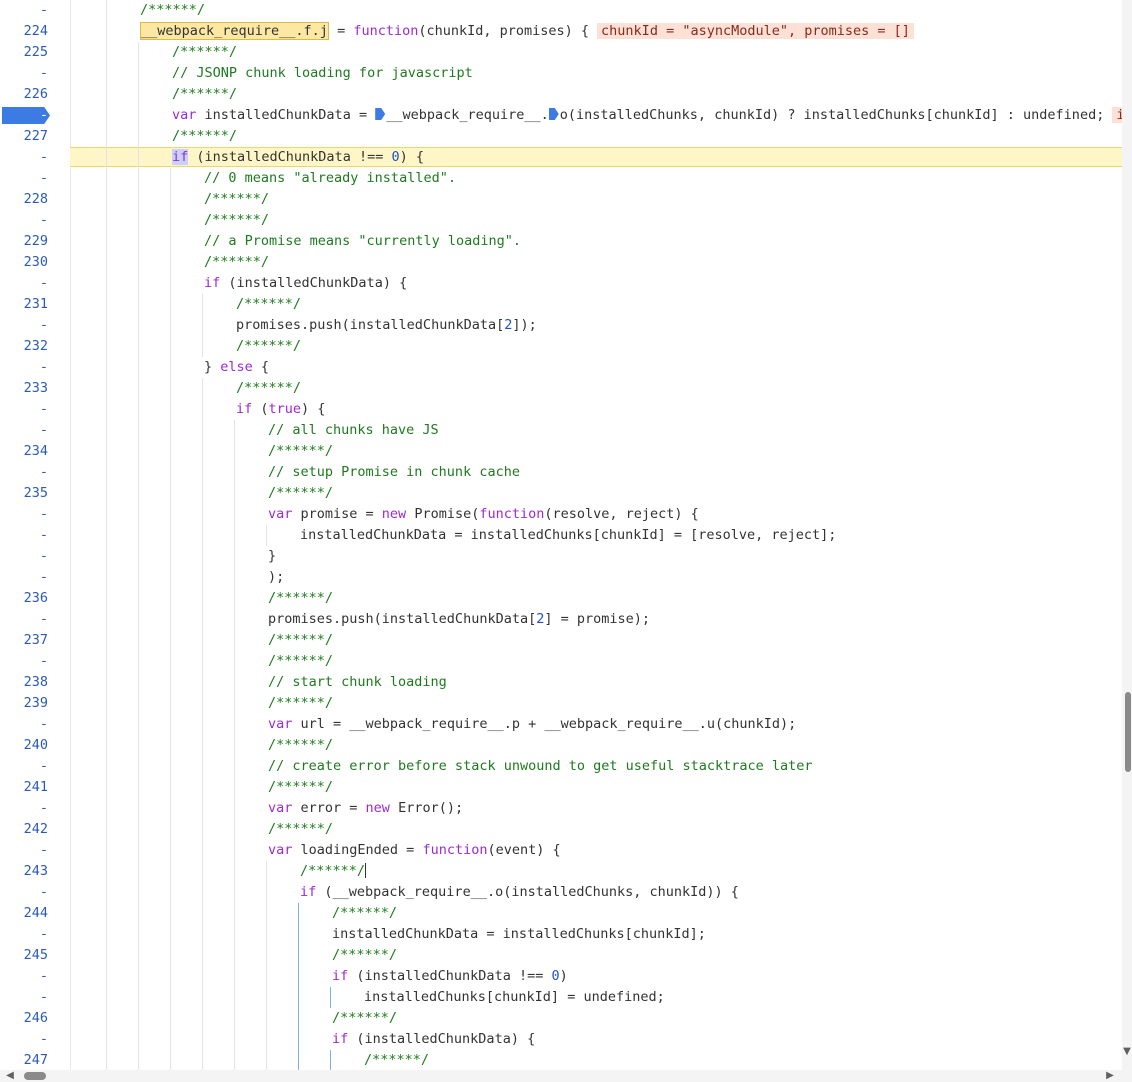 The height and width of the screenshot is (1082, 1132). I want to click on line-number: 247, so click(24, 1060).